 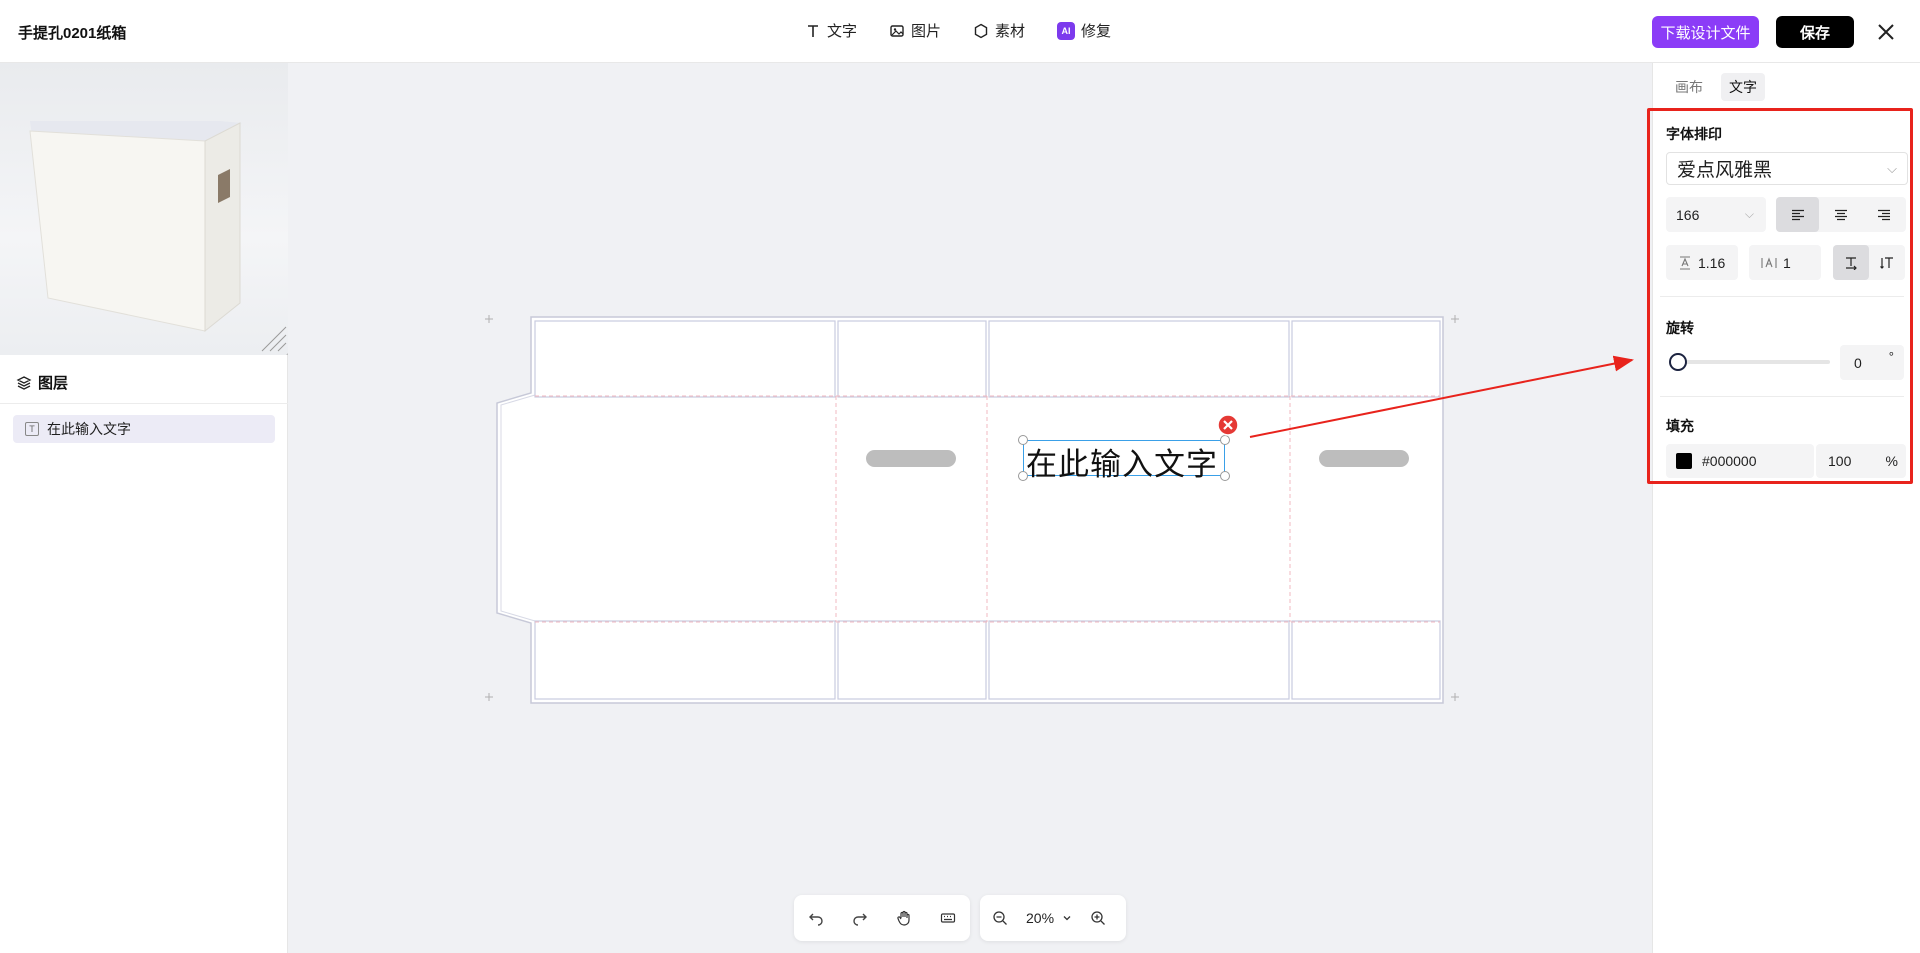 What do you see at coordinates (24, 382) in the screenshot?
I see `layers-icon` at bounding box center [24, 382].